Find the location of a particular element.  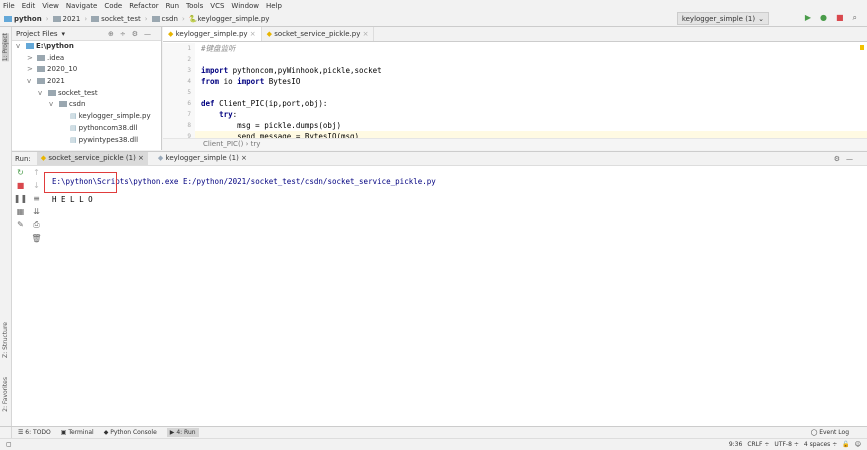

search-icon: ⌕ is located at coordinates (855, 18).